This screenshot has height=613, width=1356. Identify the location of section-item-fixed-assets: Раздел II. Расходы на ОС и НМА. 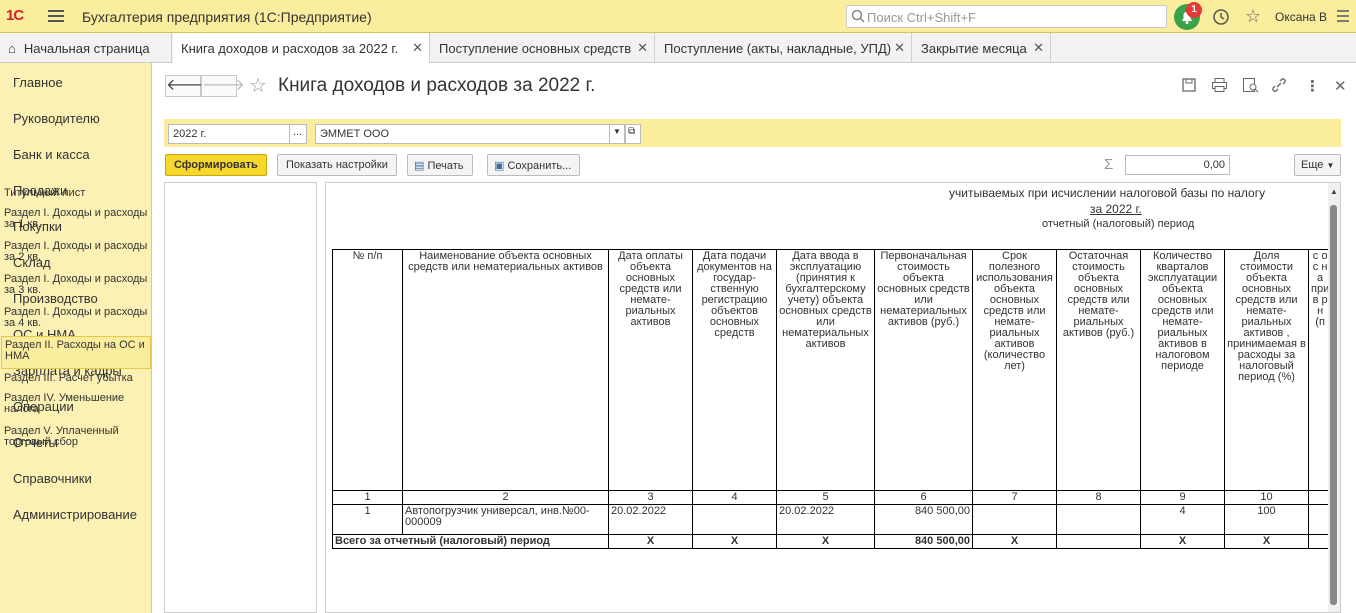
(76, 352).